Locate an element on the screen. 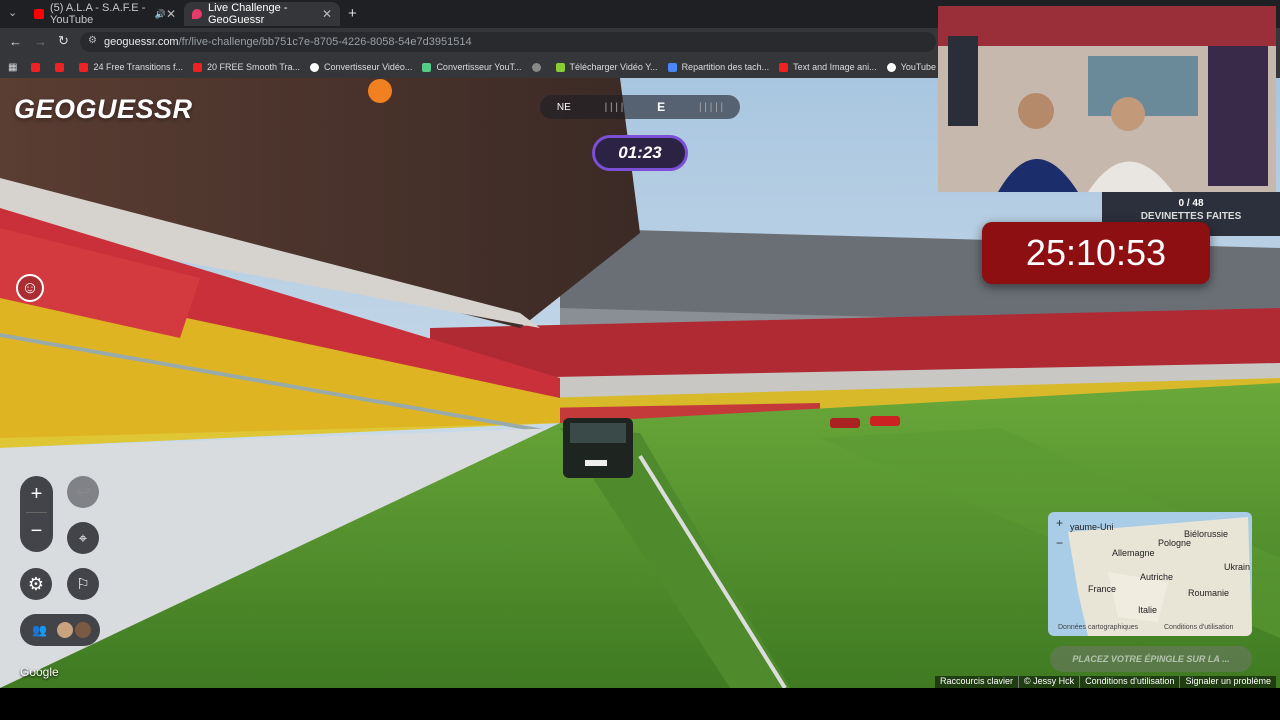  map-label: Autriche is located at coordinates (1157, 577).